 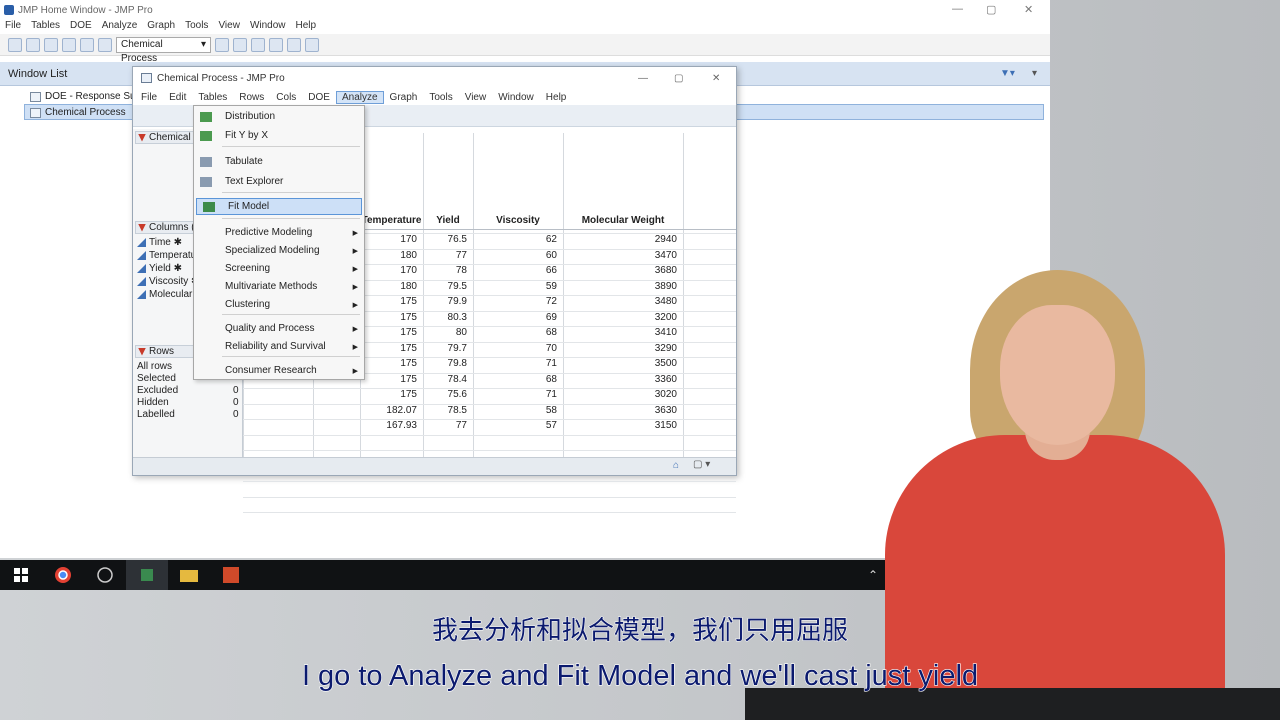 I want to click on dt-menu-item: Tables, so click(x=212, y=97).